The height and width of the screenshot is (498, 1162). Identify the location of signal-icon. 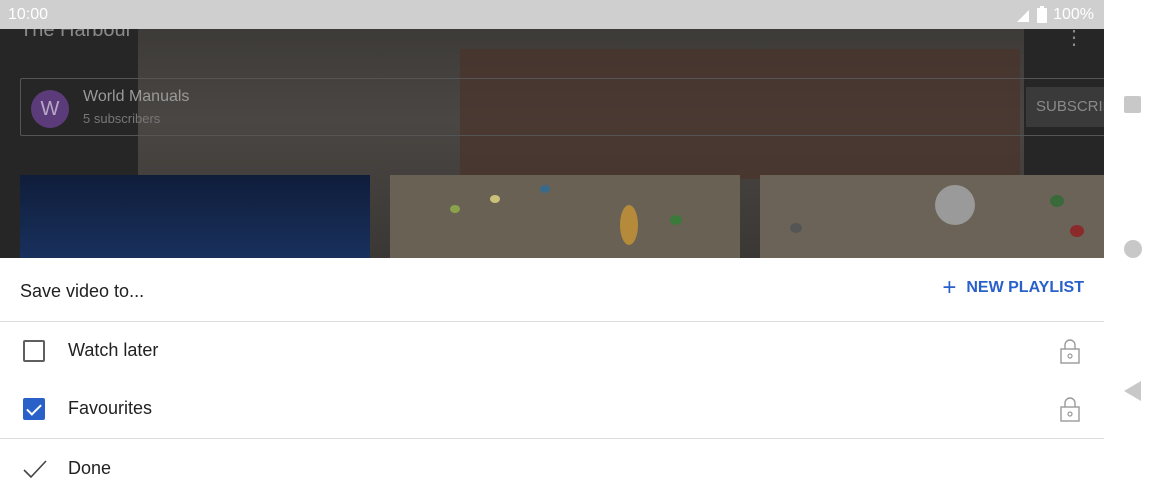
(1023, 16).